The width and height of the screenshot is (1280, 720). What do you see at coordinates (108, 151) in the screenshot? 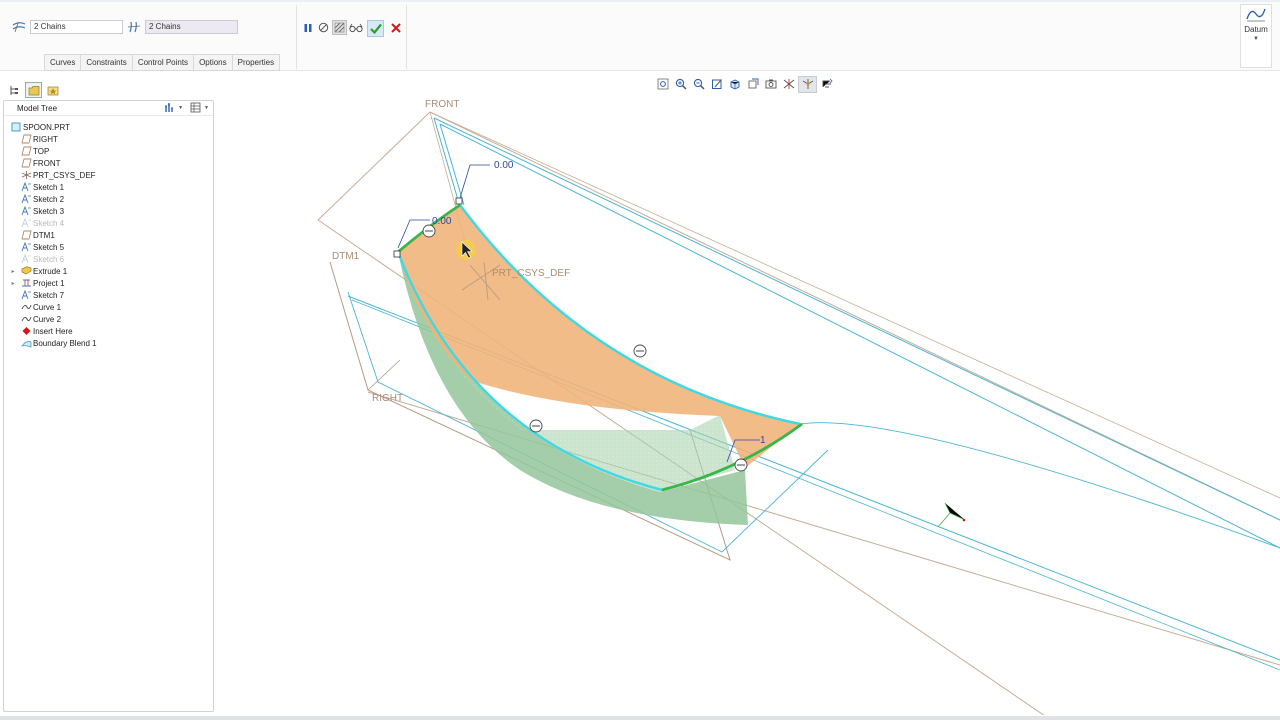
I see `tree-item-top: TOP` at bounding box center [108, 151].